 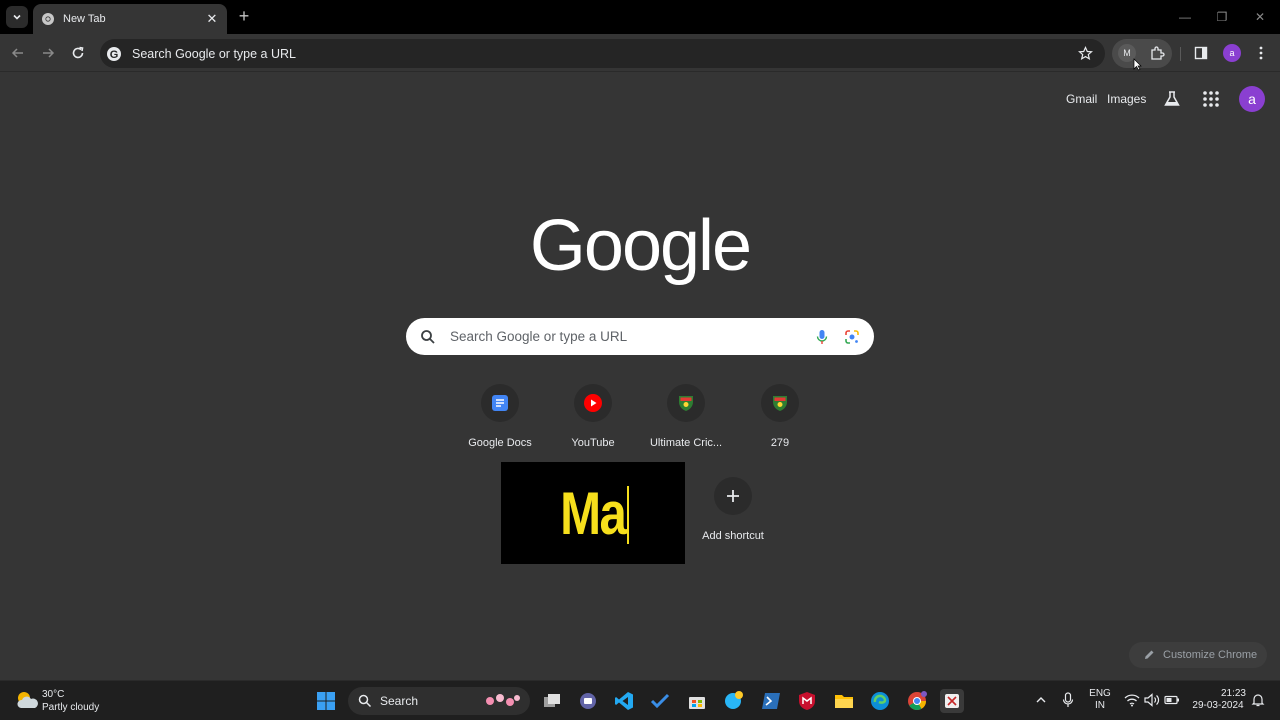 I want to click on docs-icon, so click(x=500, y=403).